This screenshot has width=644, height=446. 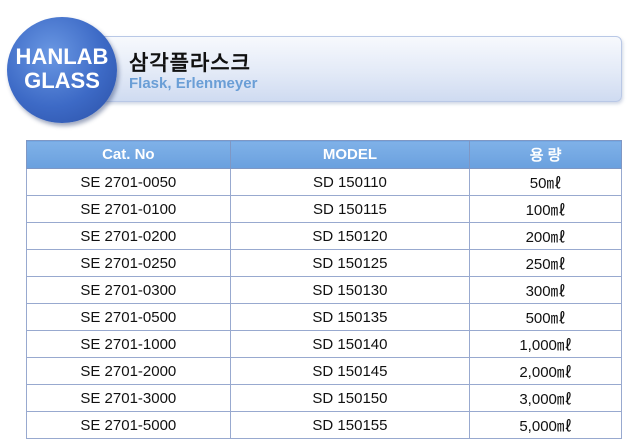 I want to click on title-banner: 삼각플라스크 Flask, Erlenmeyer, so click(x=354, y=69).